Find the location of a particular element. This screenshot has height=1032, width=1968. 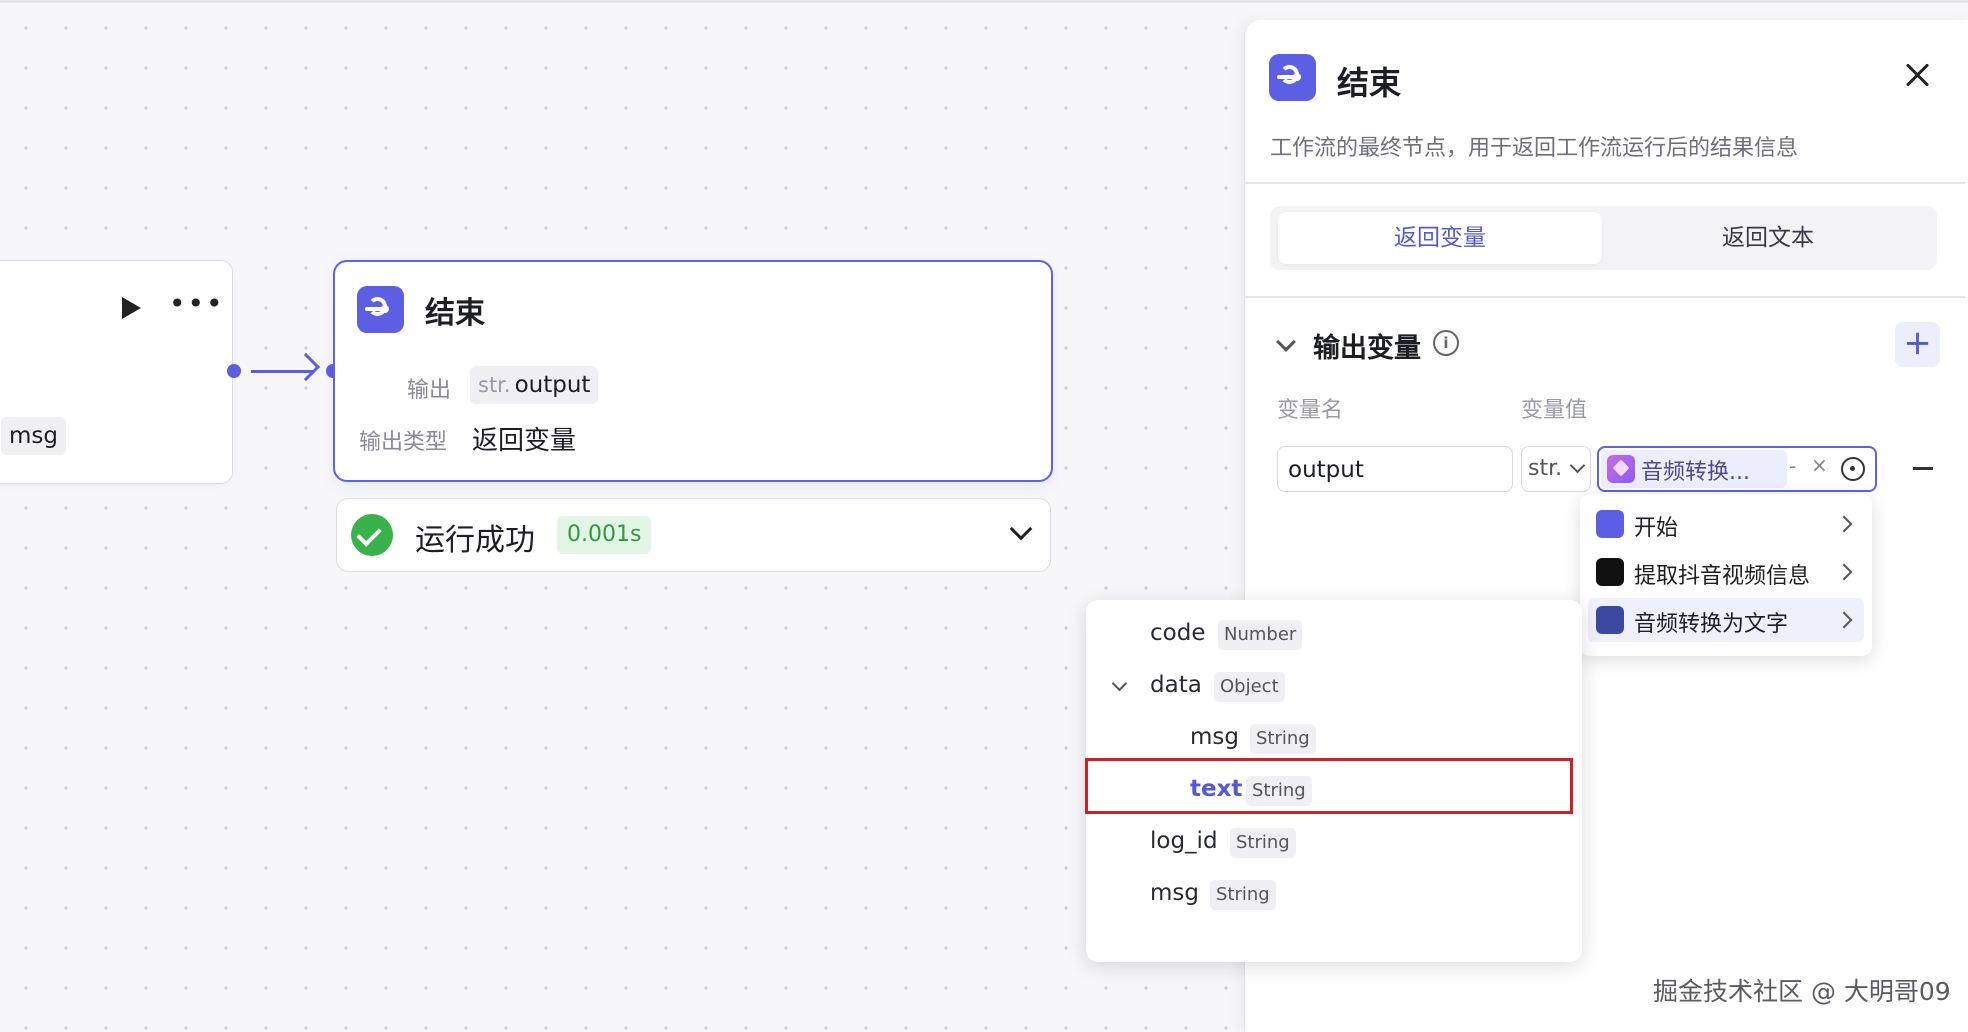

end-node-card: 结束 输出 str. output 输出类型 返回变量 is located at coordinates (693, 371).